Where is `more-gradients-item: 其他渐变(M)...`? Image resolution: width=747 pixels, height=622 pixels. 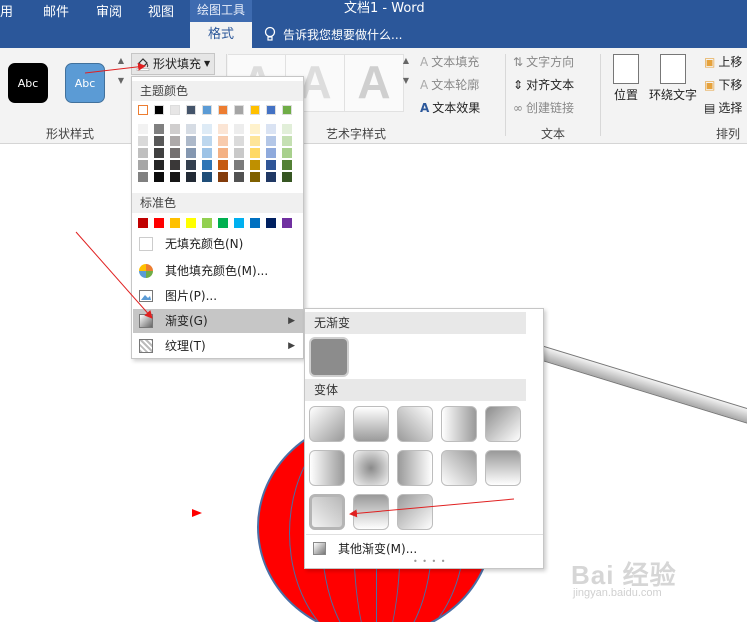 more-gradients-item: 其他渐变(M)... is located at coordinates (424, 549).